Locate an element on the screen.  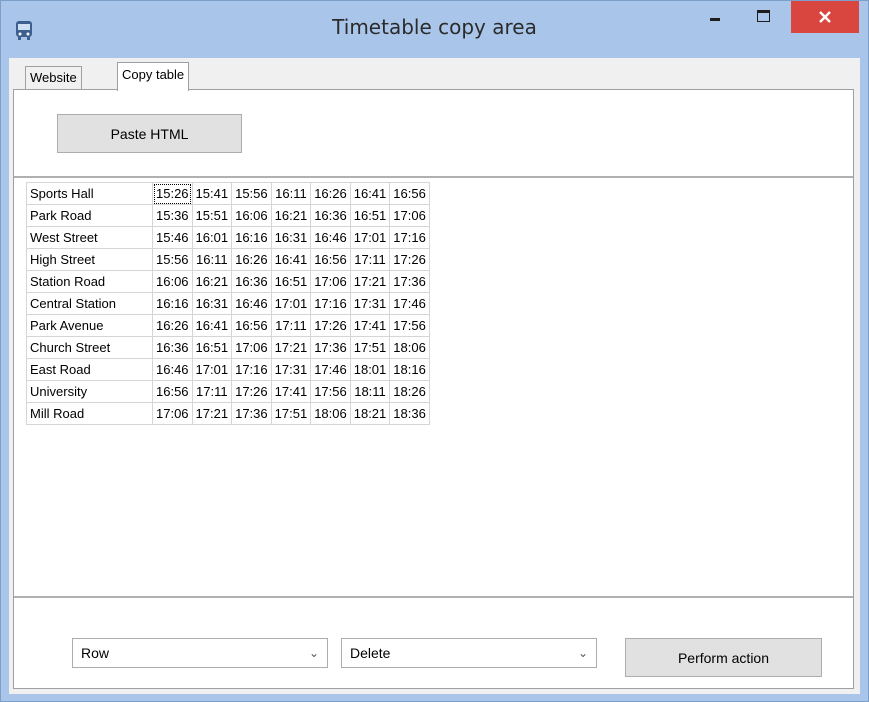
stop-name-cell: Park Avenue is located at coordinates (89, 325).